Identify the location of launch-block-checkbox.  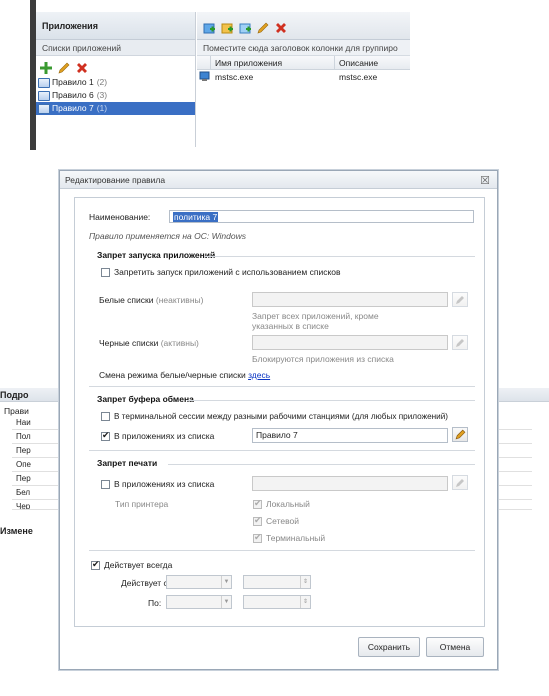
(105, 272).